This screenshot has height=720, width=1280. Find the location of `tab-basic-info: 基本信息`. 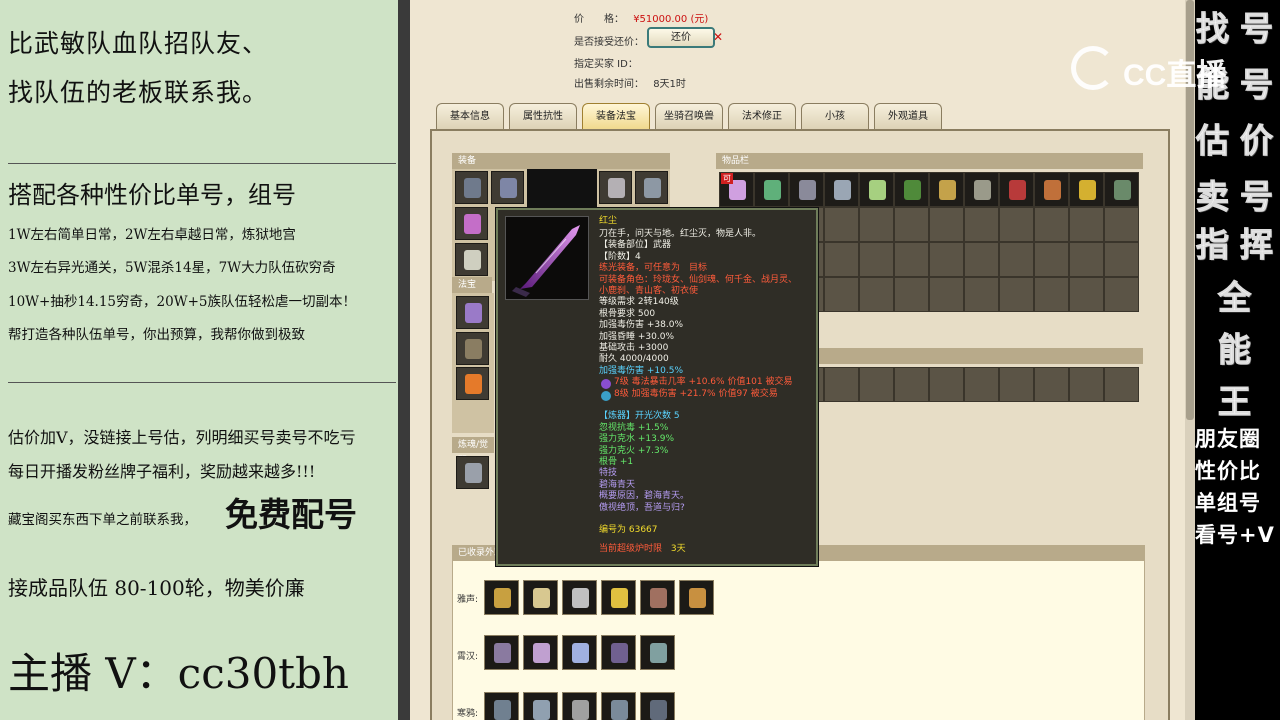

tab-basic-info: 基本信息 is located at coordinates (470, 116).